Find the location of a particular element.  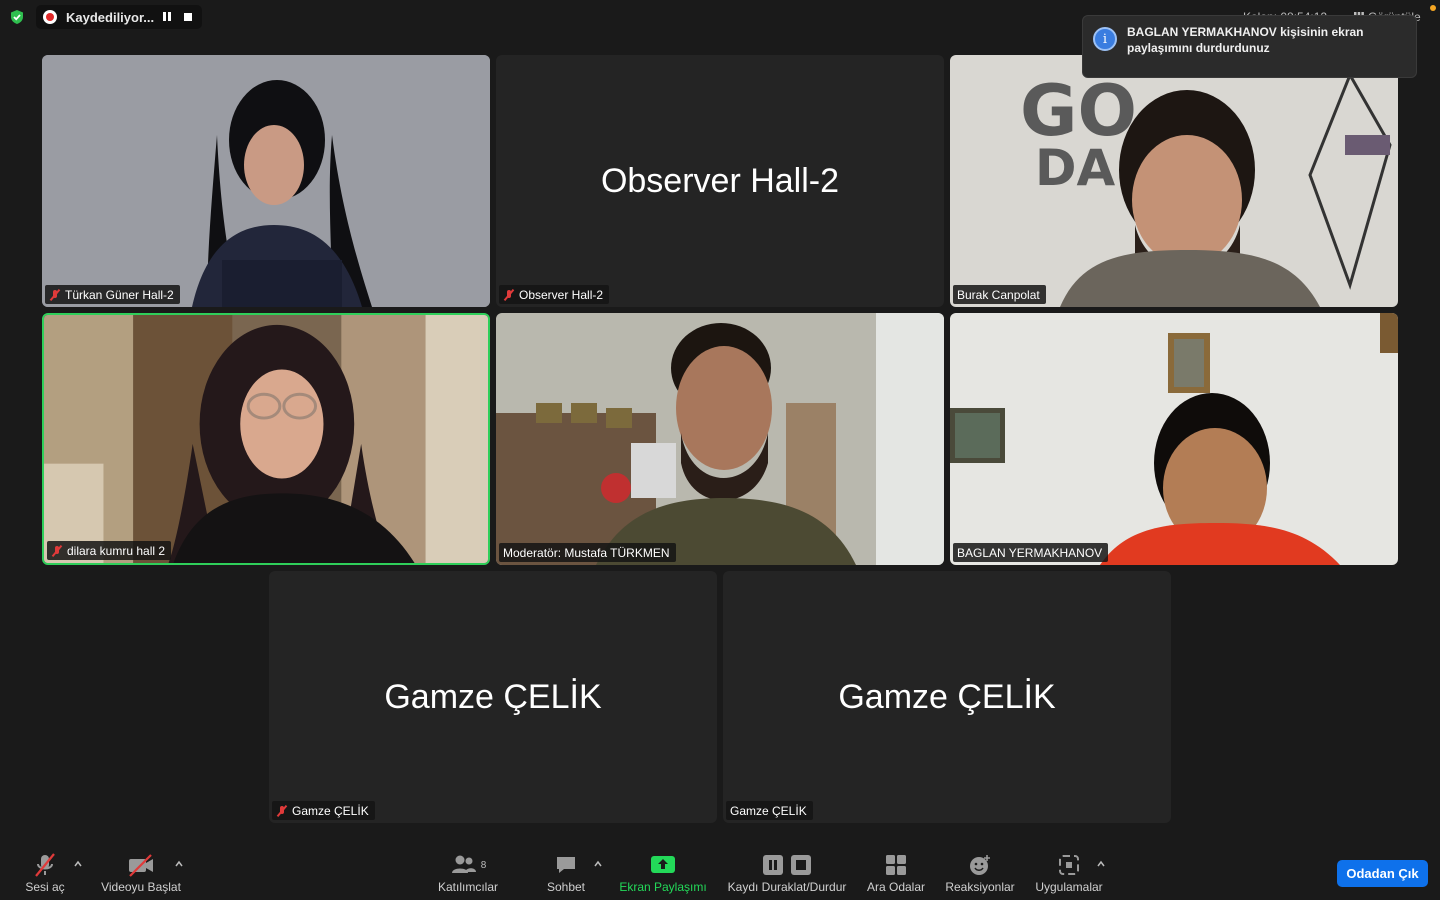

participant-name-tag: Burak Canpolat is located at coordinates (999, 294).